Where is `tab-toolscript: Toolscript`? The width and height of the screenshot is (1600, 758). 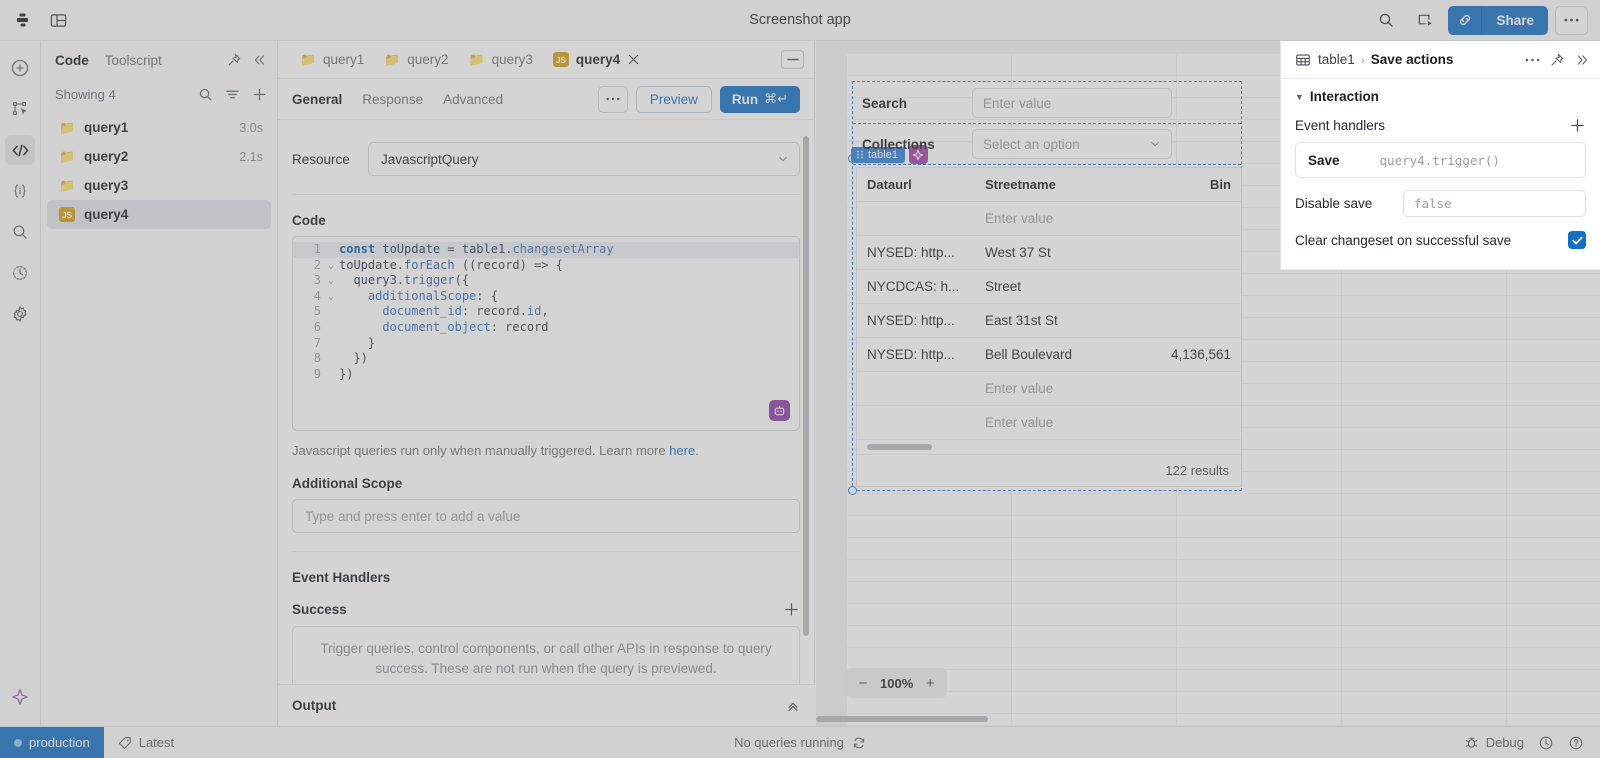
tab-toolscript: Toolscript is located at coordinates (133, 60).